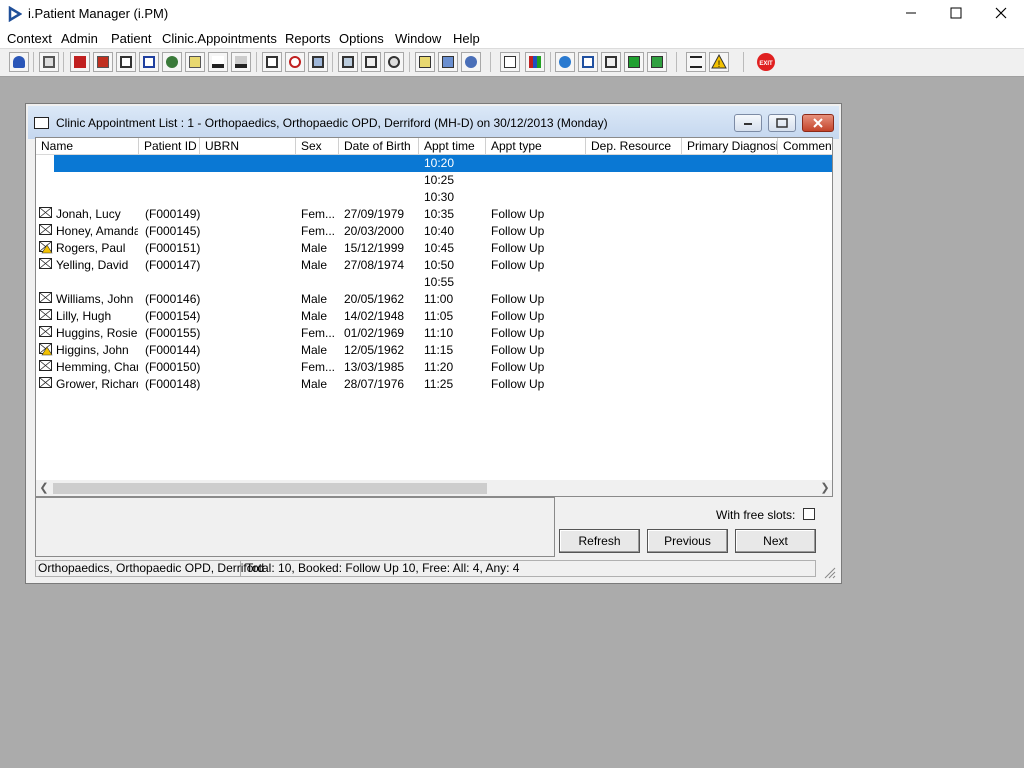 The height and width of the screenshot is (768, 1024). Describe the element at coordinates (634, 146) in the screenshot. I see `column-header-dep-resource: Dep. Resource` at that location.